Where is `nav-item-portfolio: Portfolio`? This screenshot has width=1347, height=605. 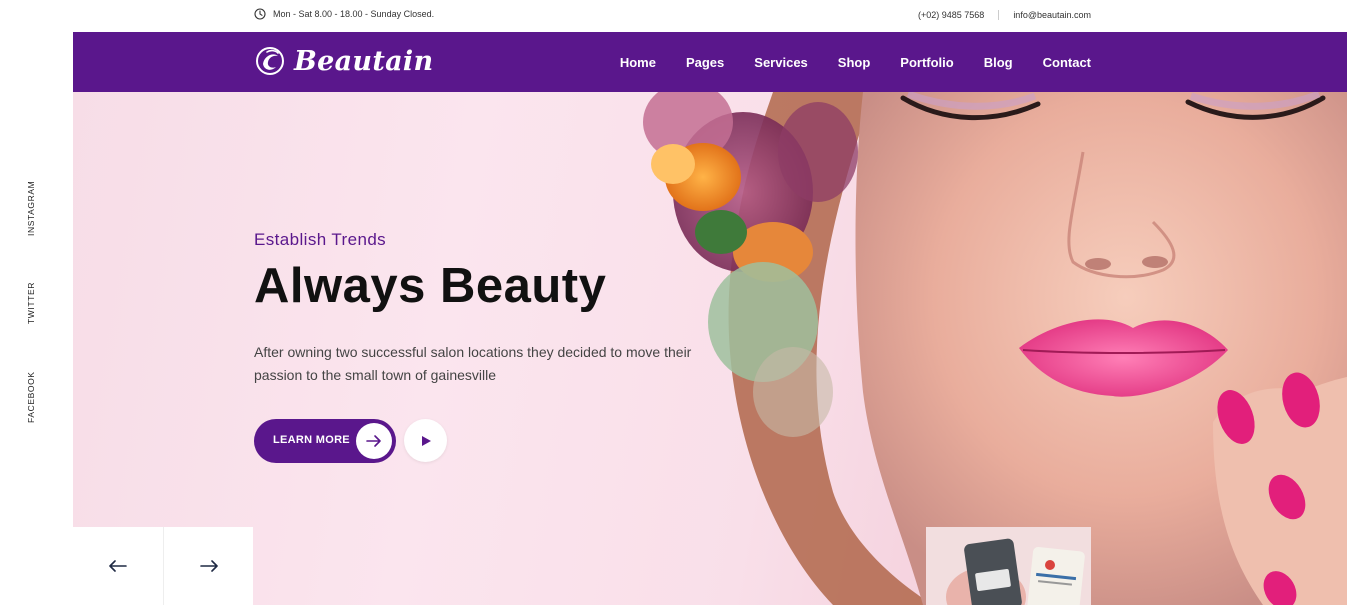
nav-item-portfolio: Portfolio is located at coordinates (926, 62).